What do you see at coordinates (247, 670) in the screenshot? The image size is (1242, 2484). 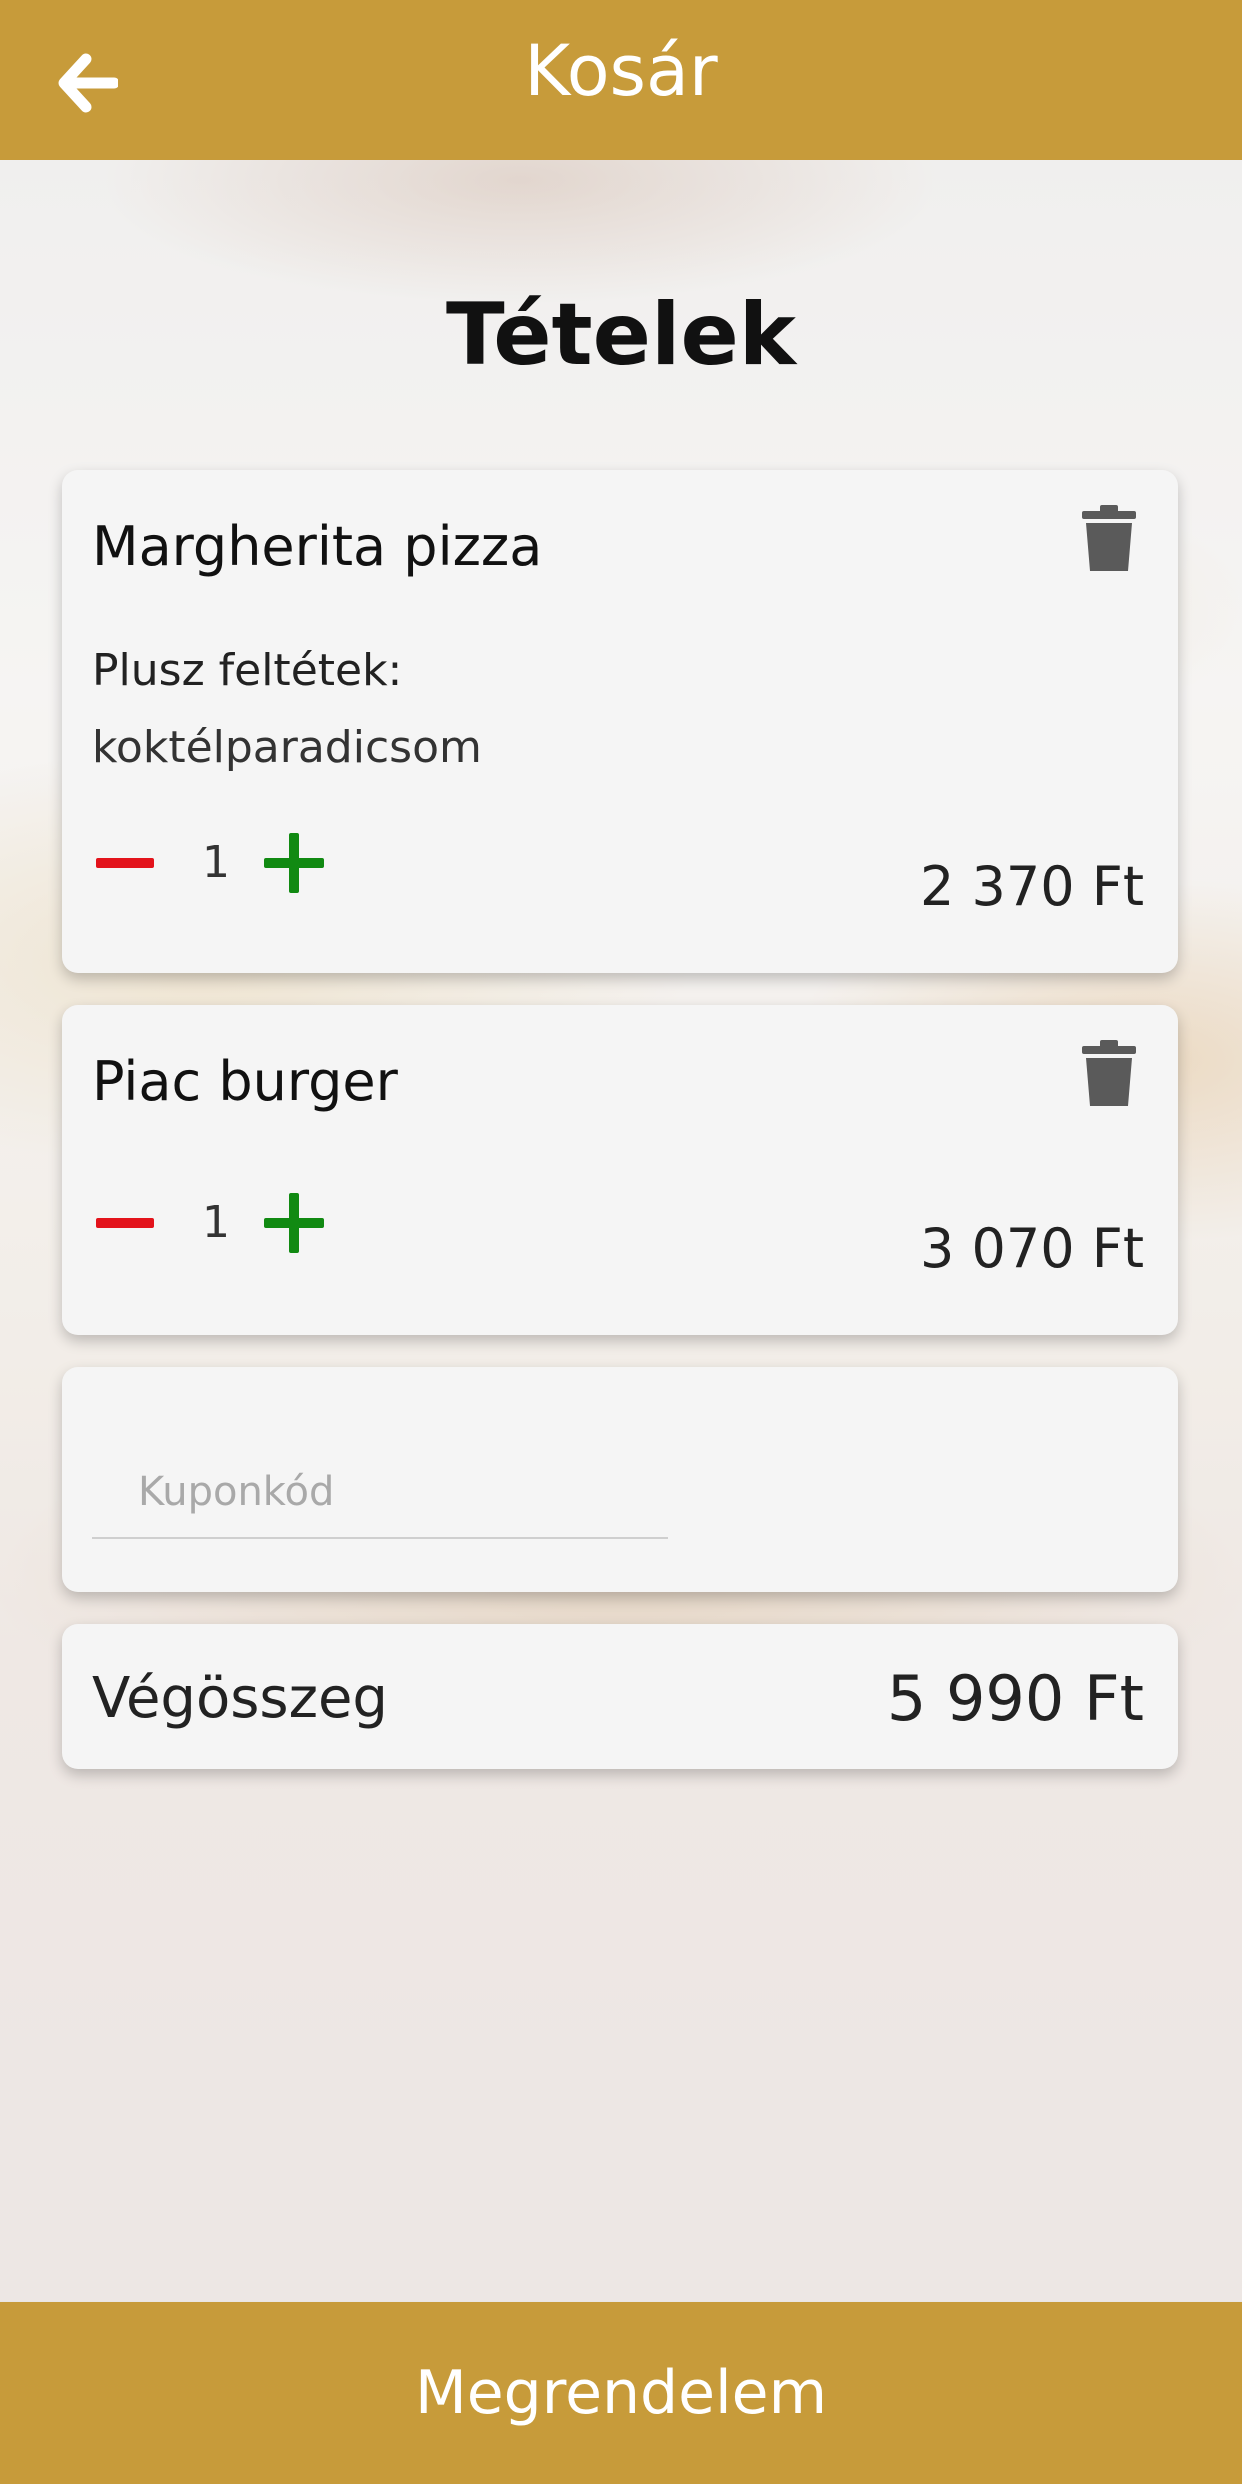 I see `extras-label: Plusz feltétek:` at bounding box center [247, 670].